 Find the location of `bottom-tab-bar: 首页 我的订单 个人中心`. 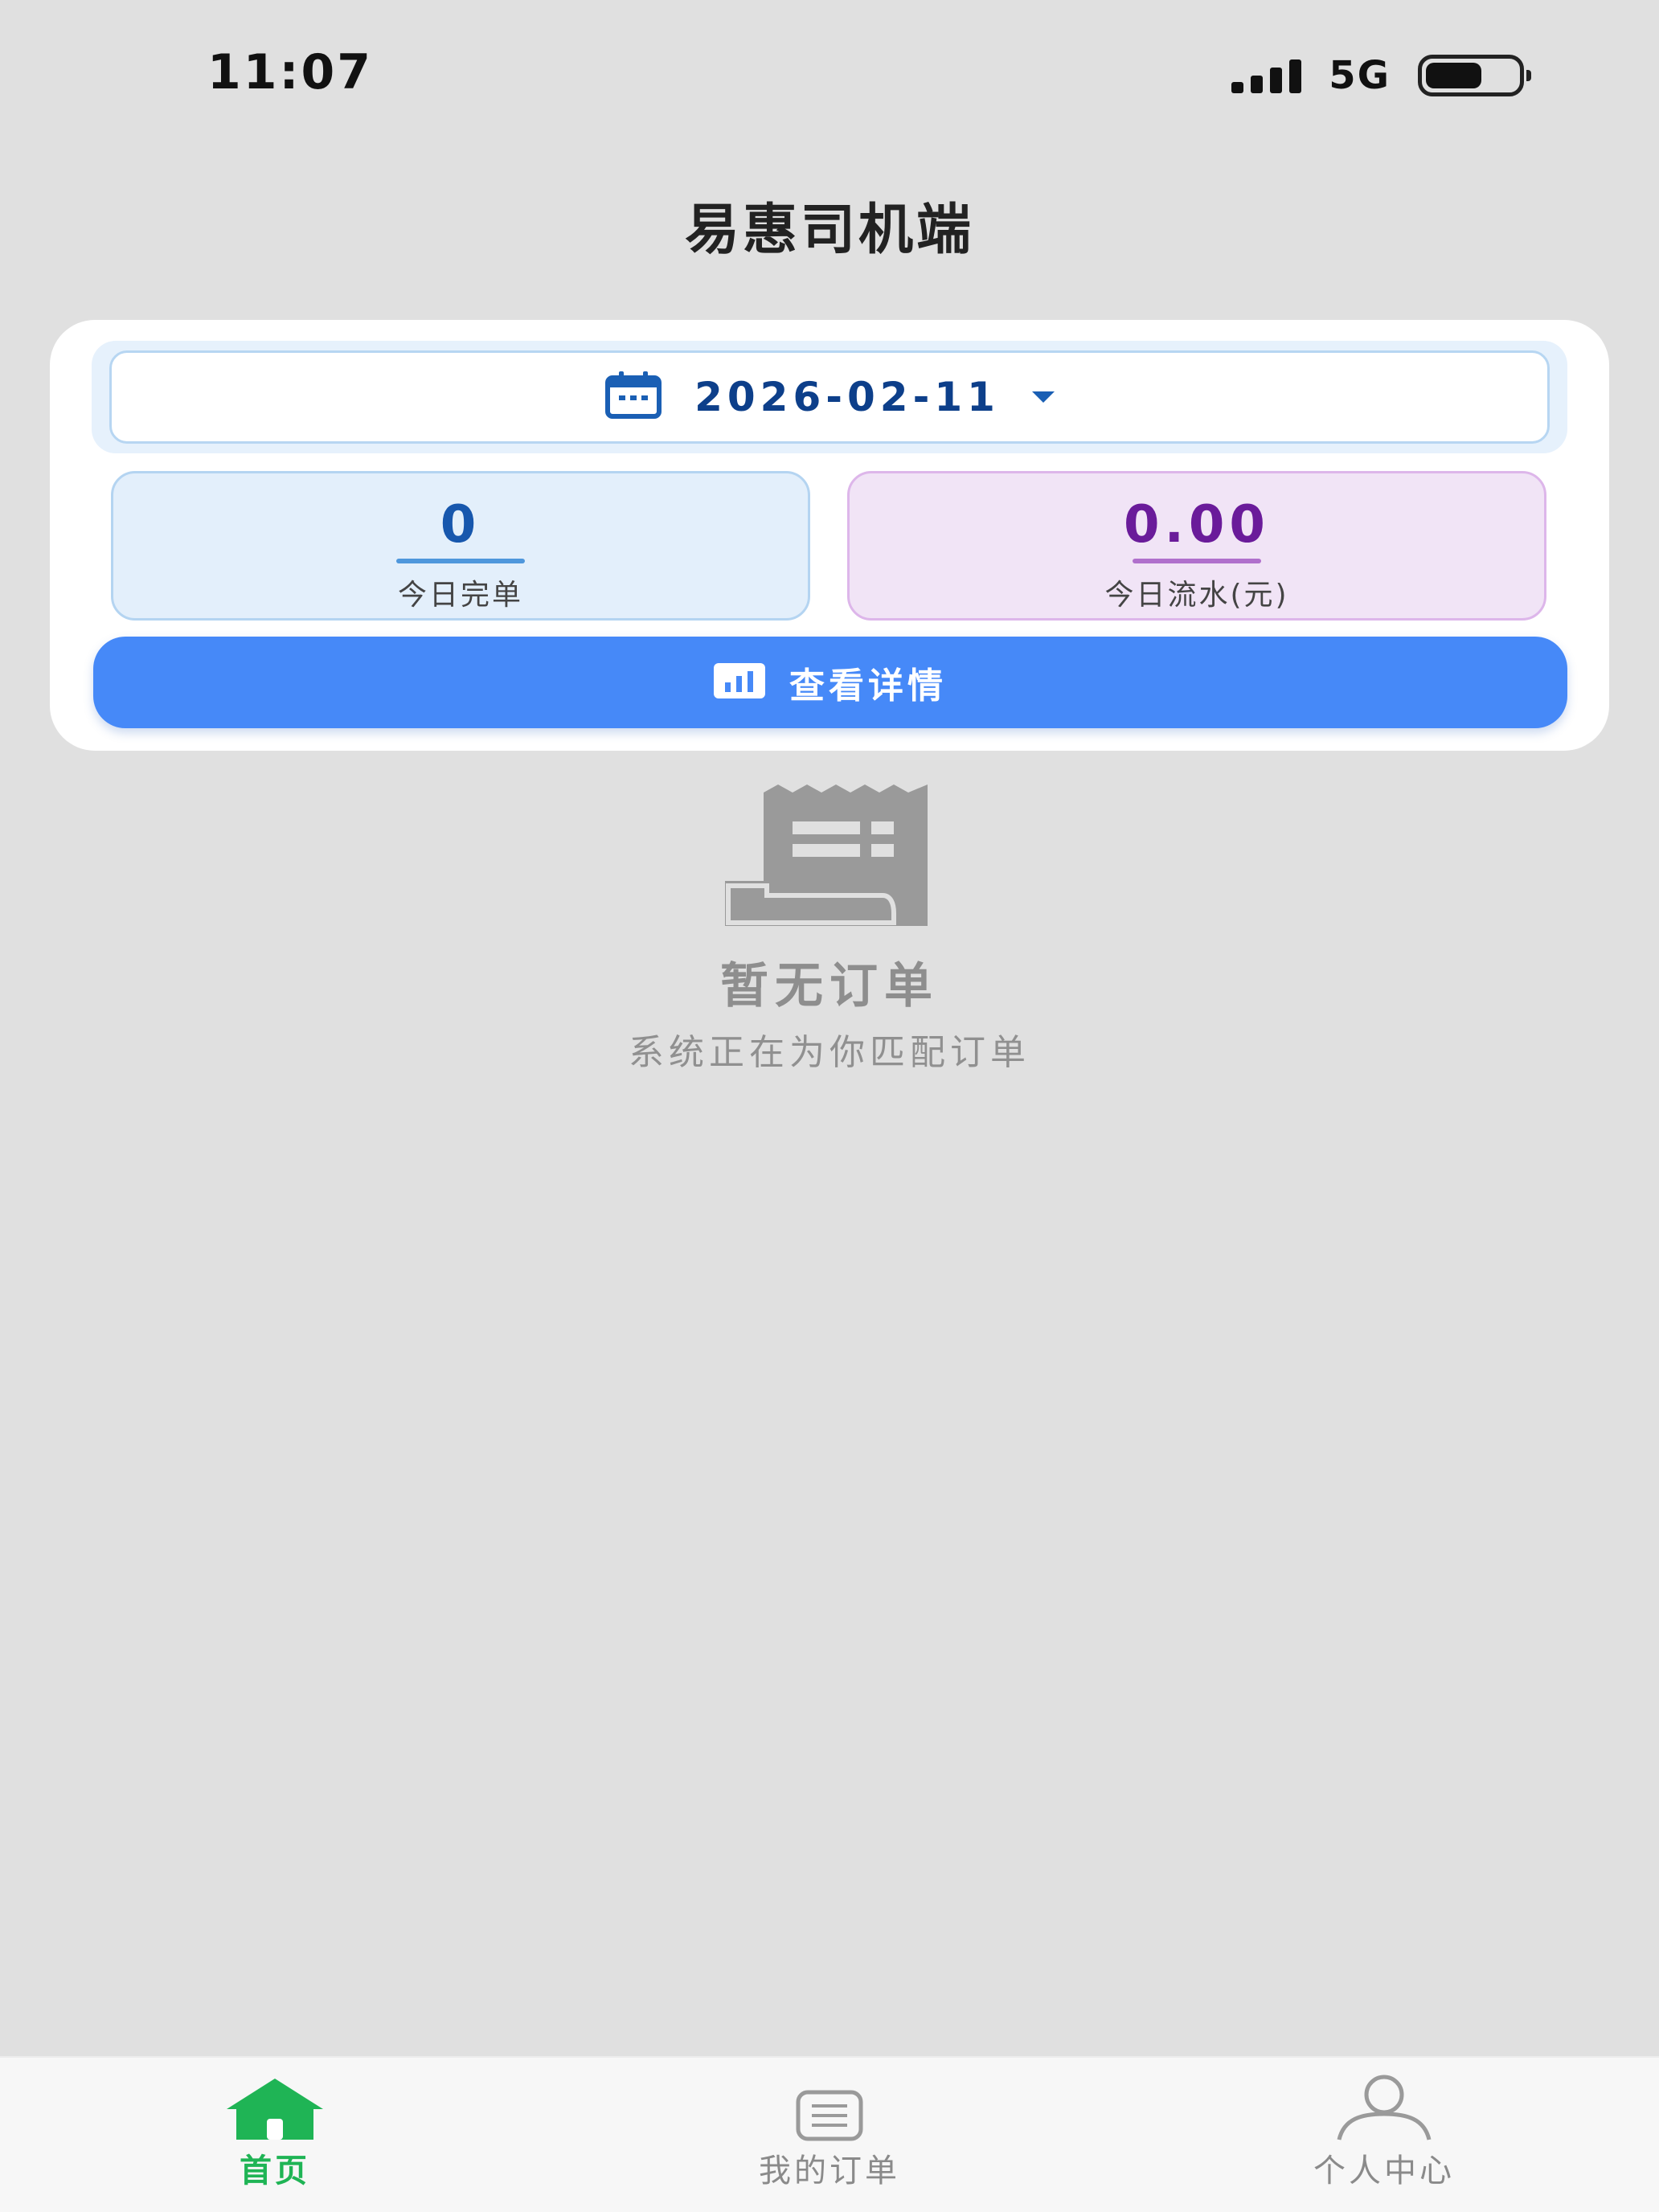

bottom-tab-bar: 首页 我的订单 个人中心 is located at coordinates (829, 2134).